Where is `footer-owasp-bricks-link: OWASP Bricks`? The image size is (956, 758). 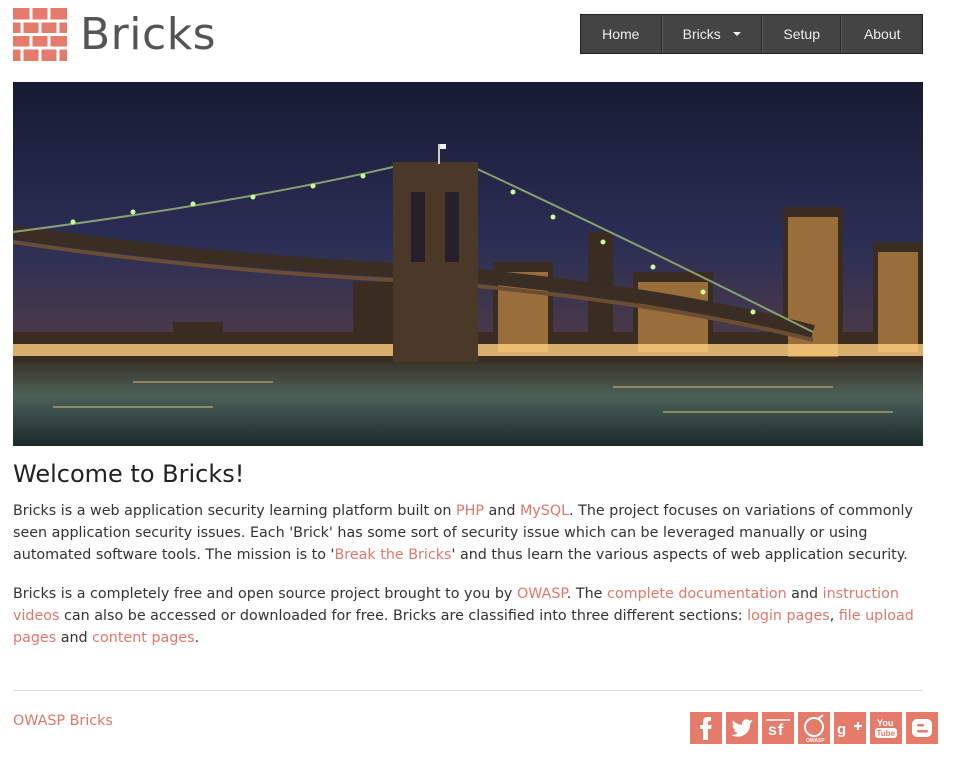 footer-owasp-bricks-link: OWASP Bricks is located at coordinates (63, 721).